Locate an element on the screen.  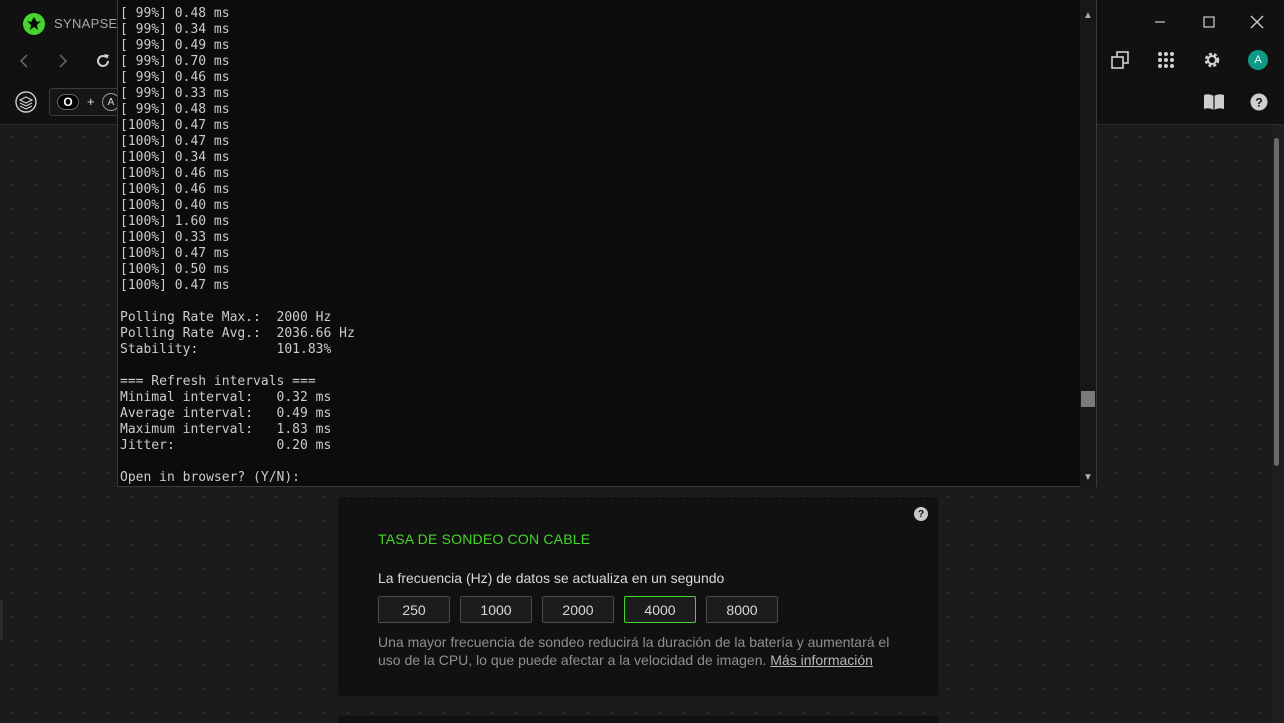
rate-option-250: 250 is located at coordinates (414, 609).